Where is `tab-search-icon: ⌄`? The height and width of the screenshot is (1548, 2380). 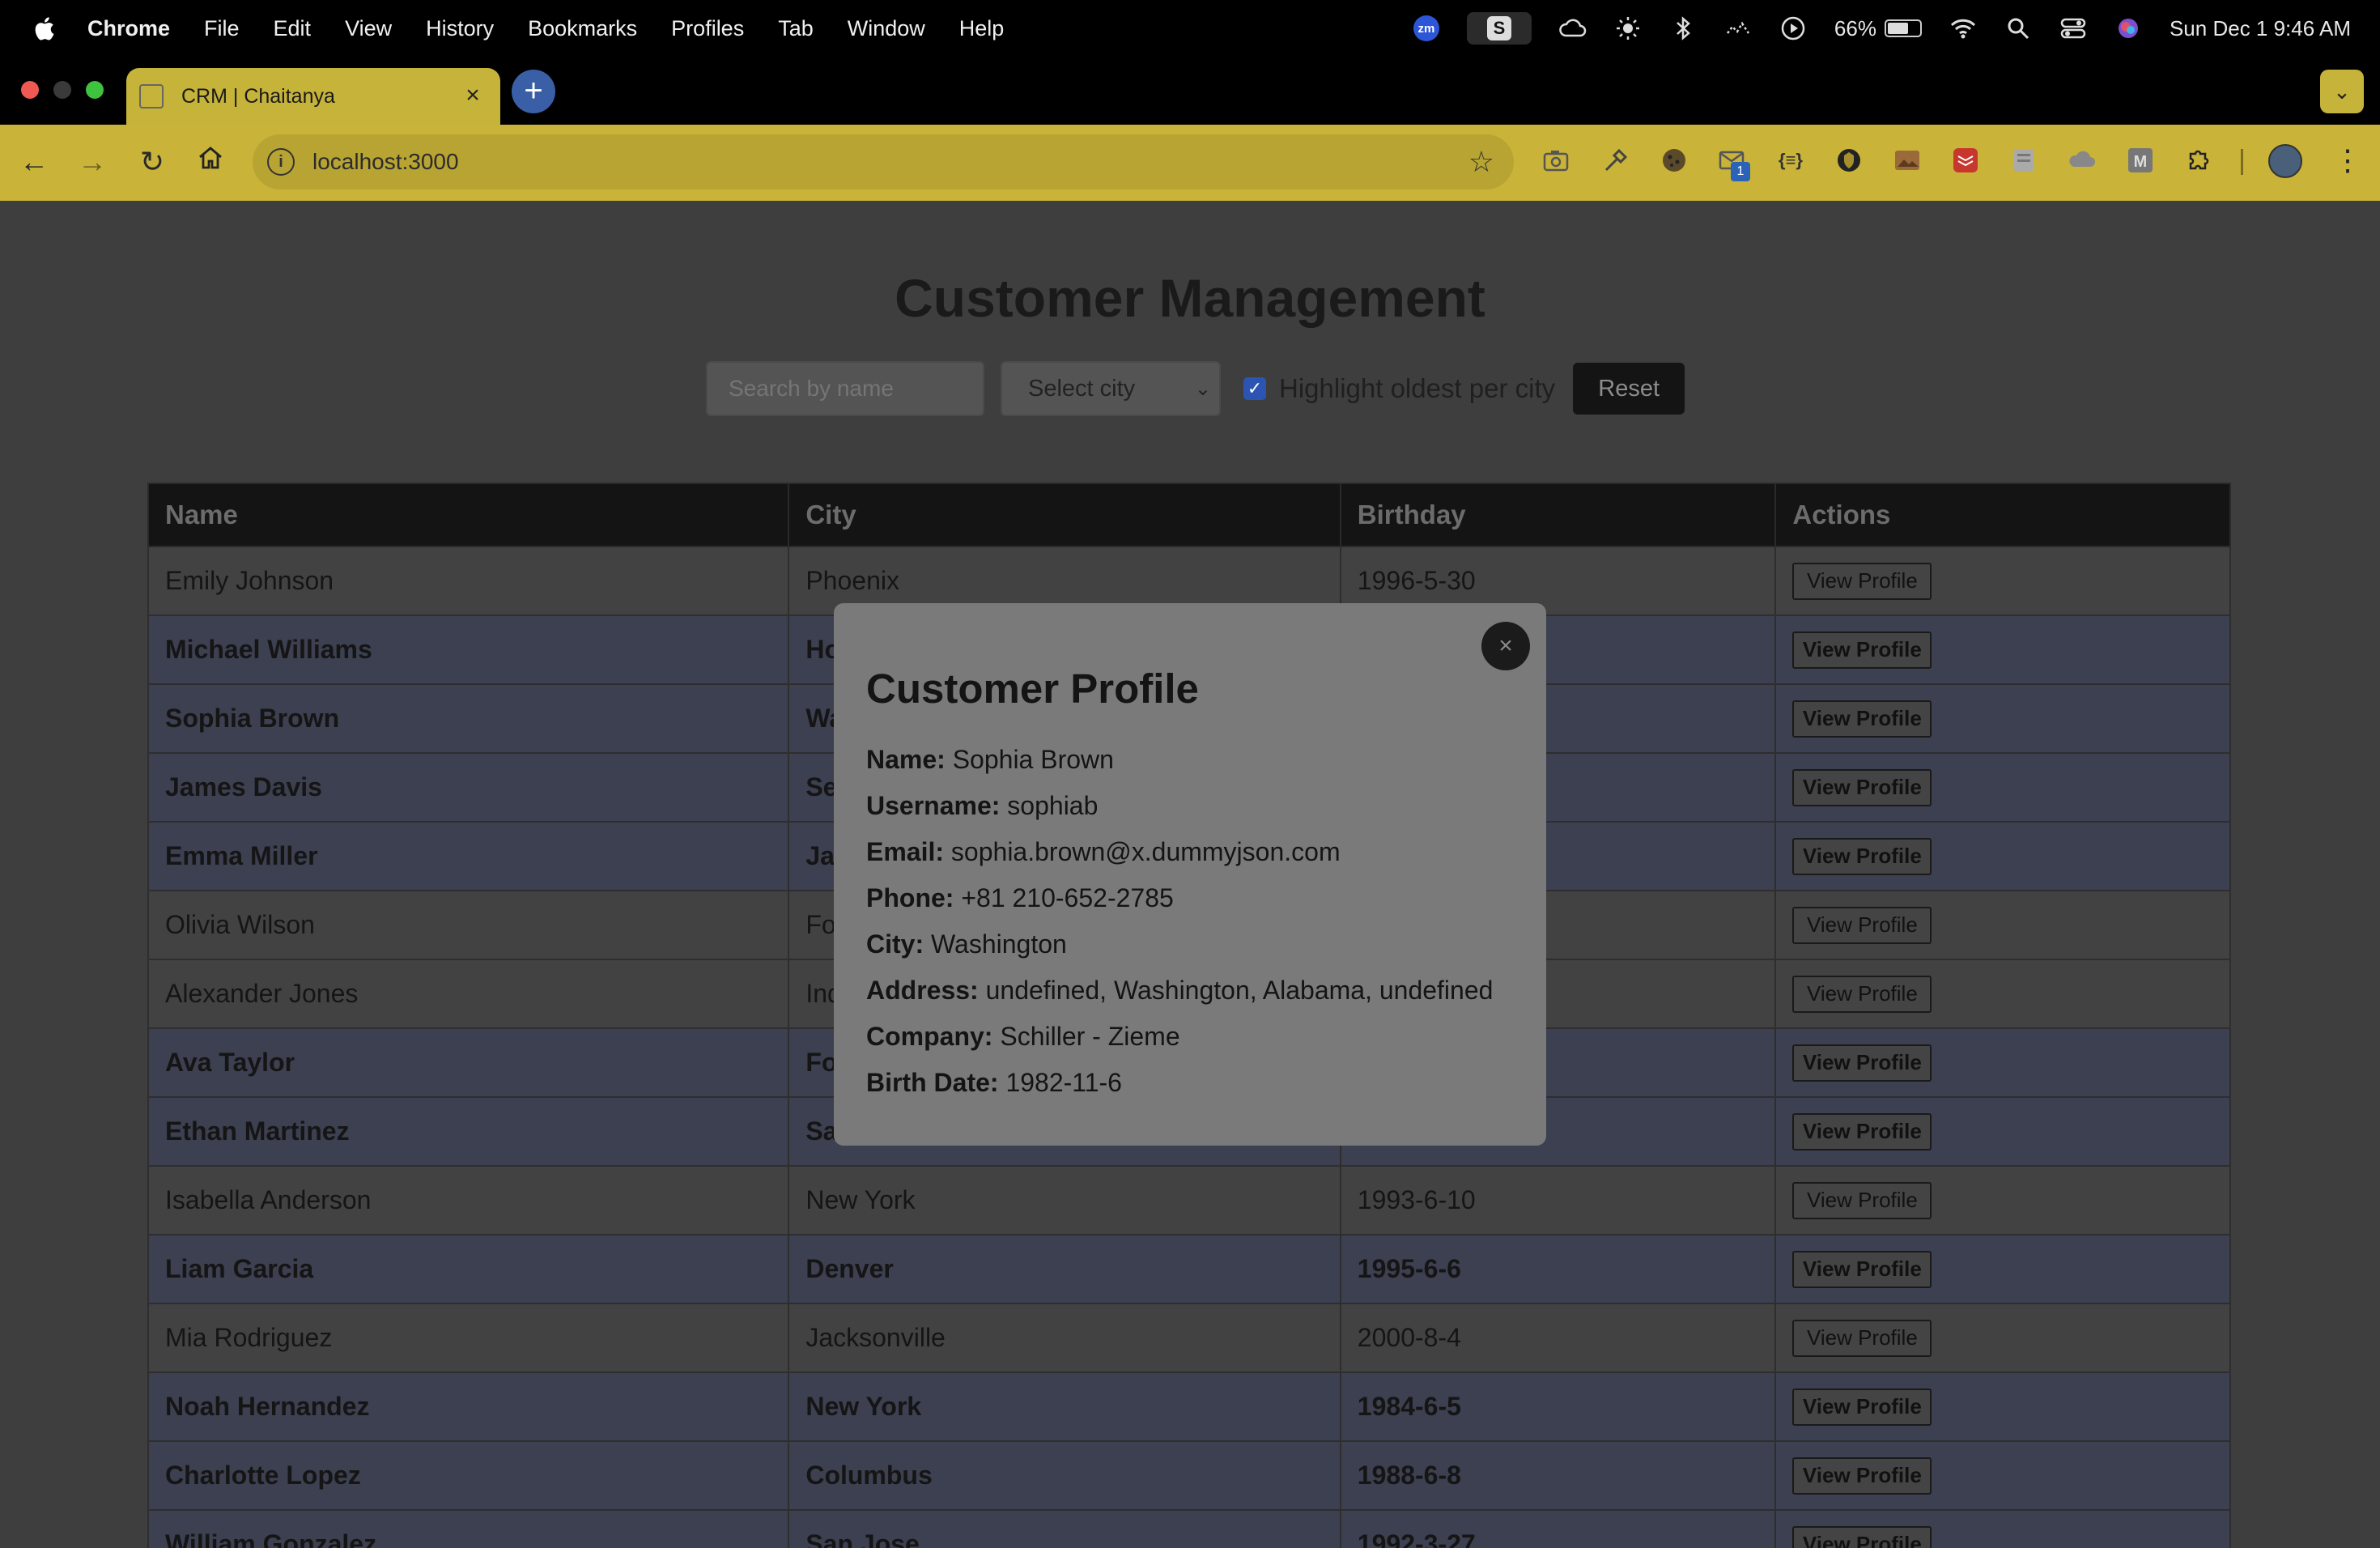 tab-search-icon: ⌄ is located at coordinates (2342, 92).